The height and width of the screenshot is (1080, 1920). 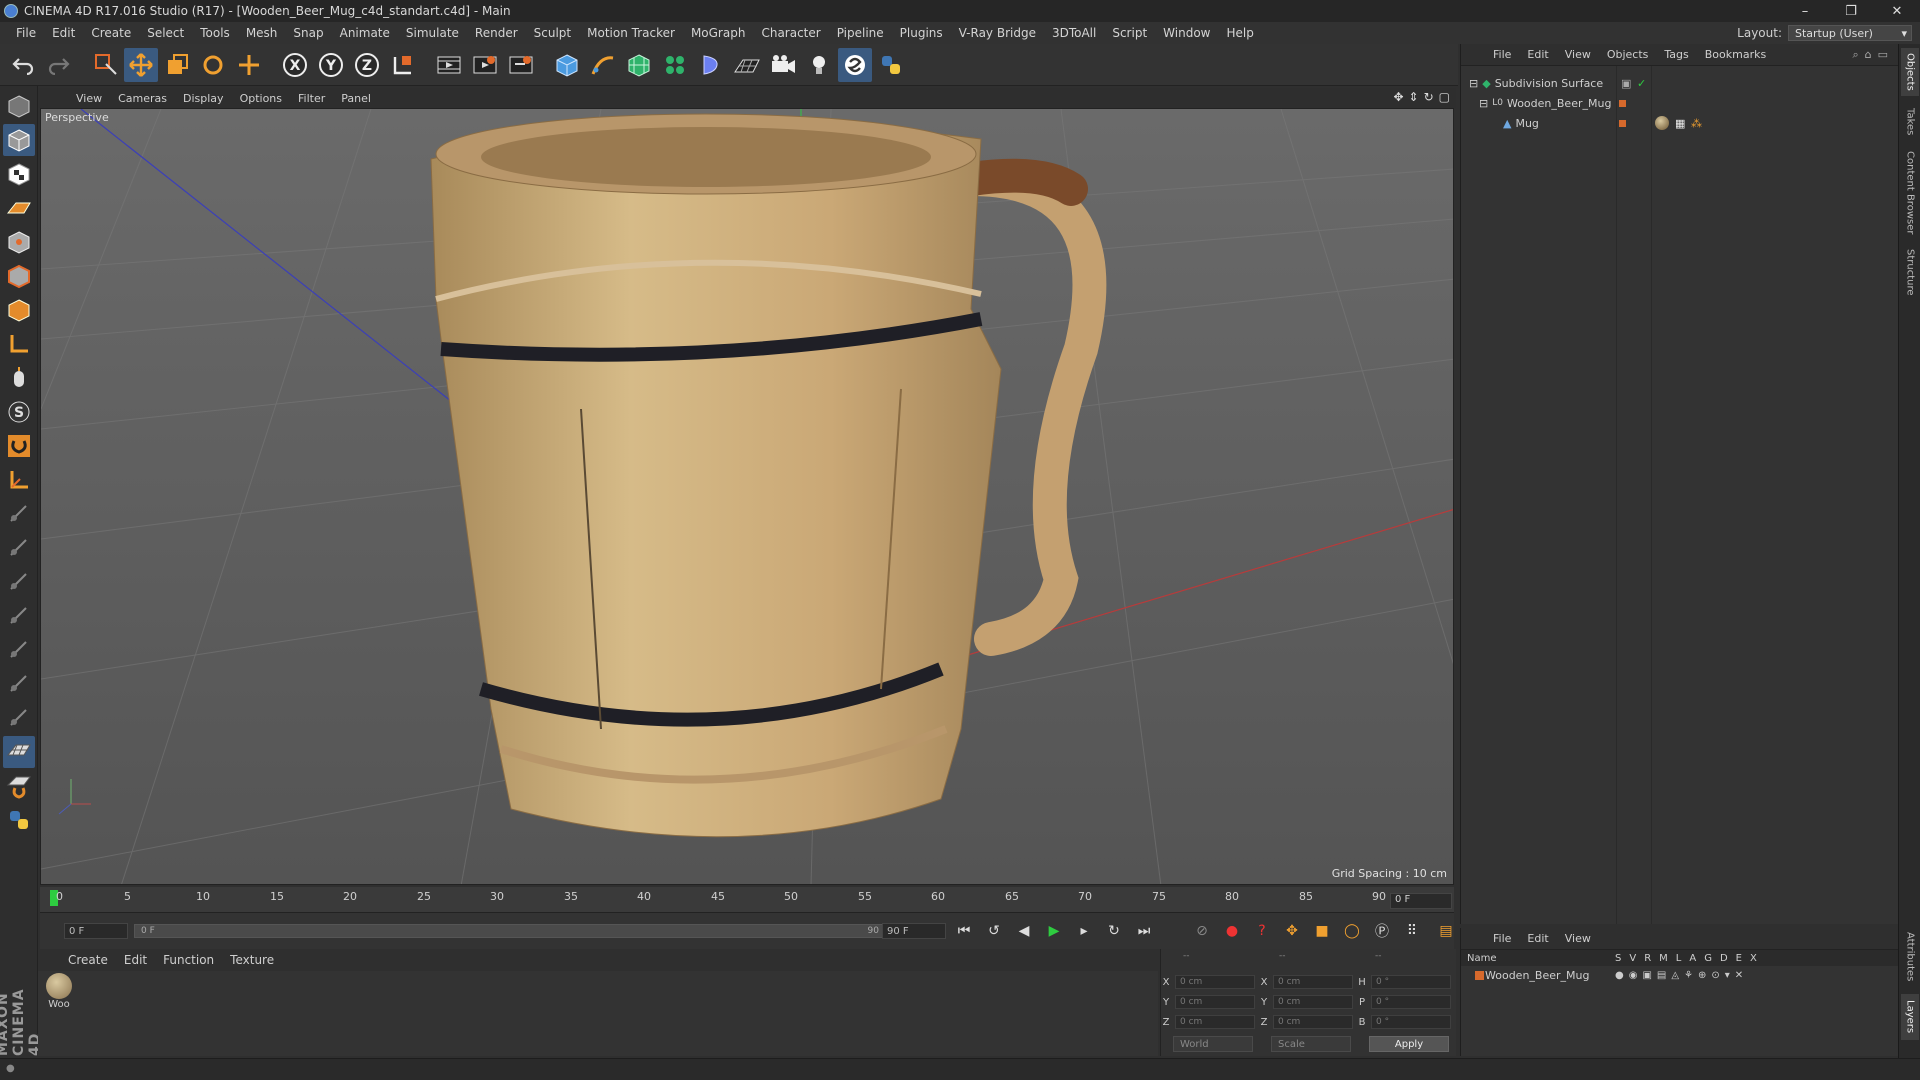 I want to click on scale-icon, so click(x=177, y=65).